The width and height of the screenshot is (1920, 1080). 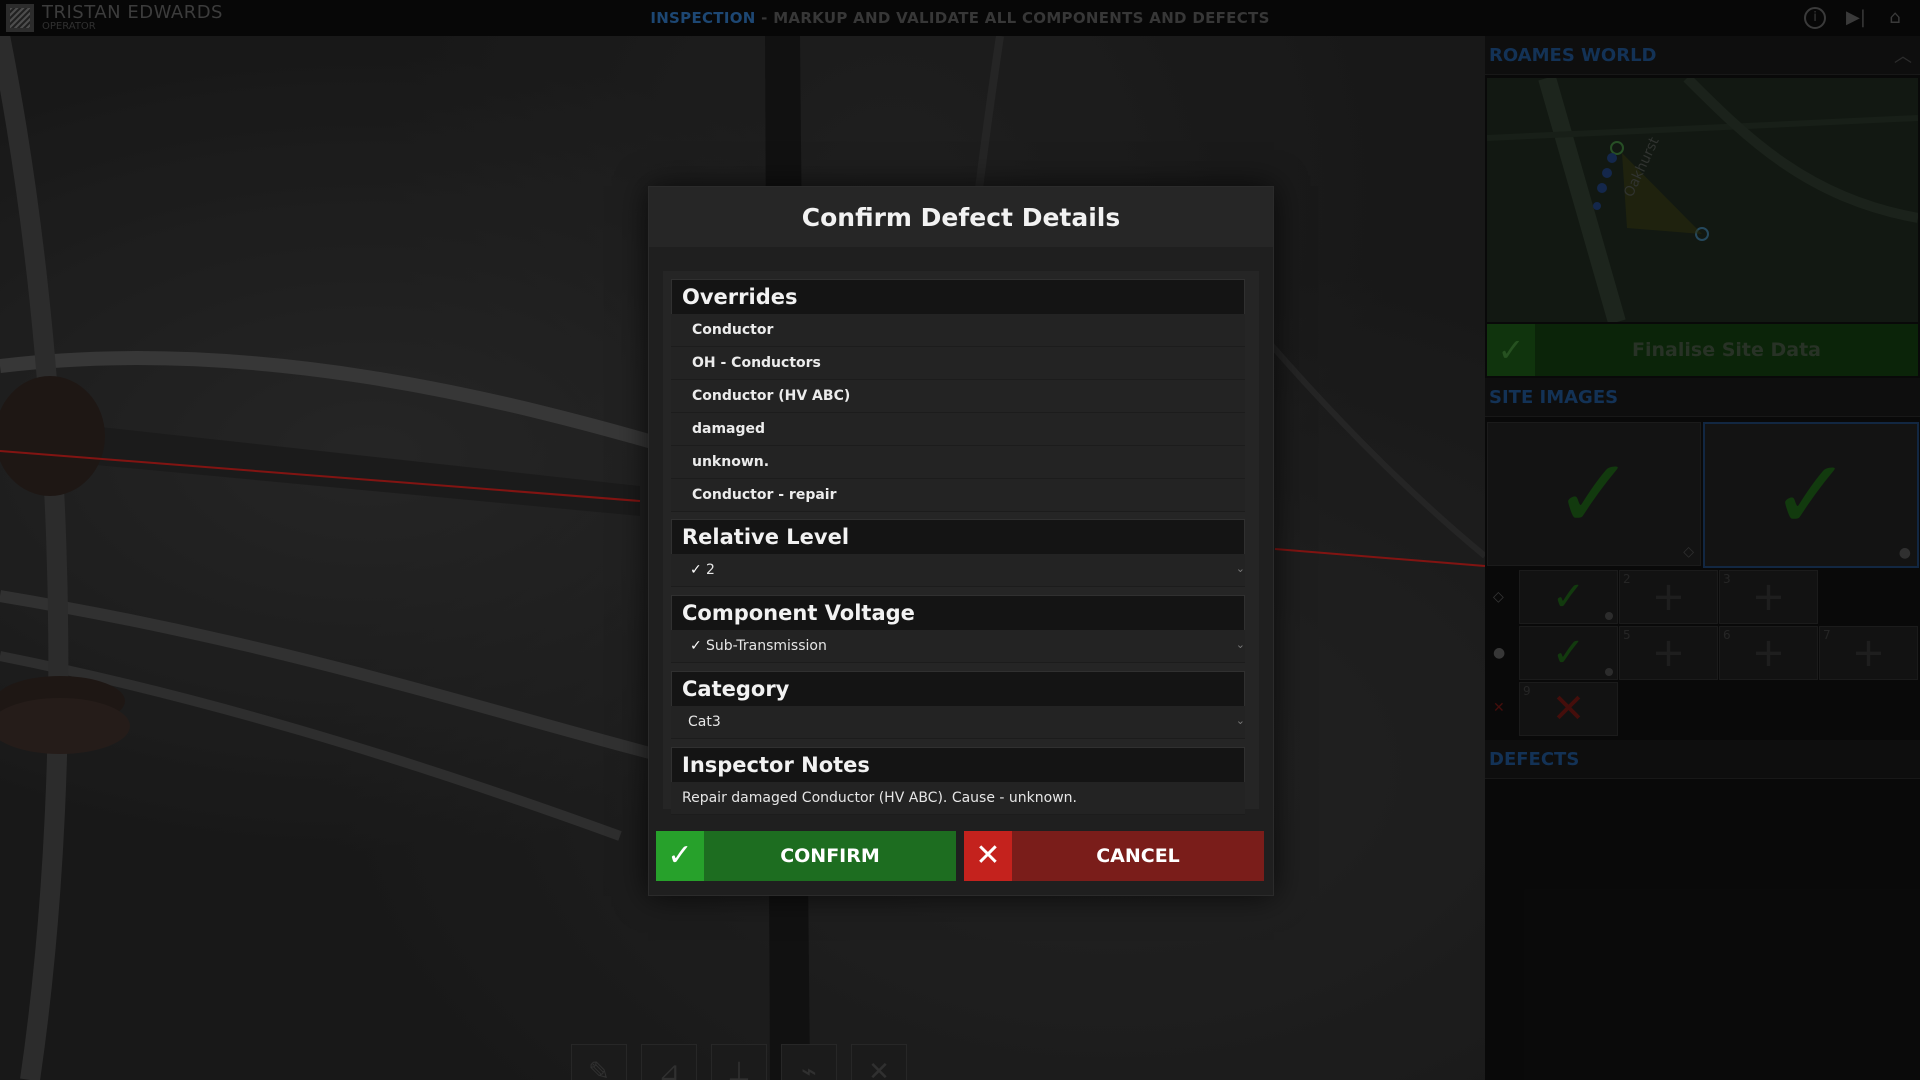 What do you see at coordinates (958, 462) in the screenshot?
I see `override-item: unknown.` at bounding box center [958, 462].